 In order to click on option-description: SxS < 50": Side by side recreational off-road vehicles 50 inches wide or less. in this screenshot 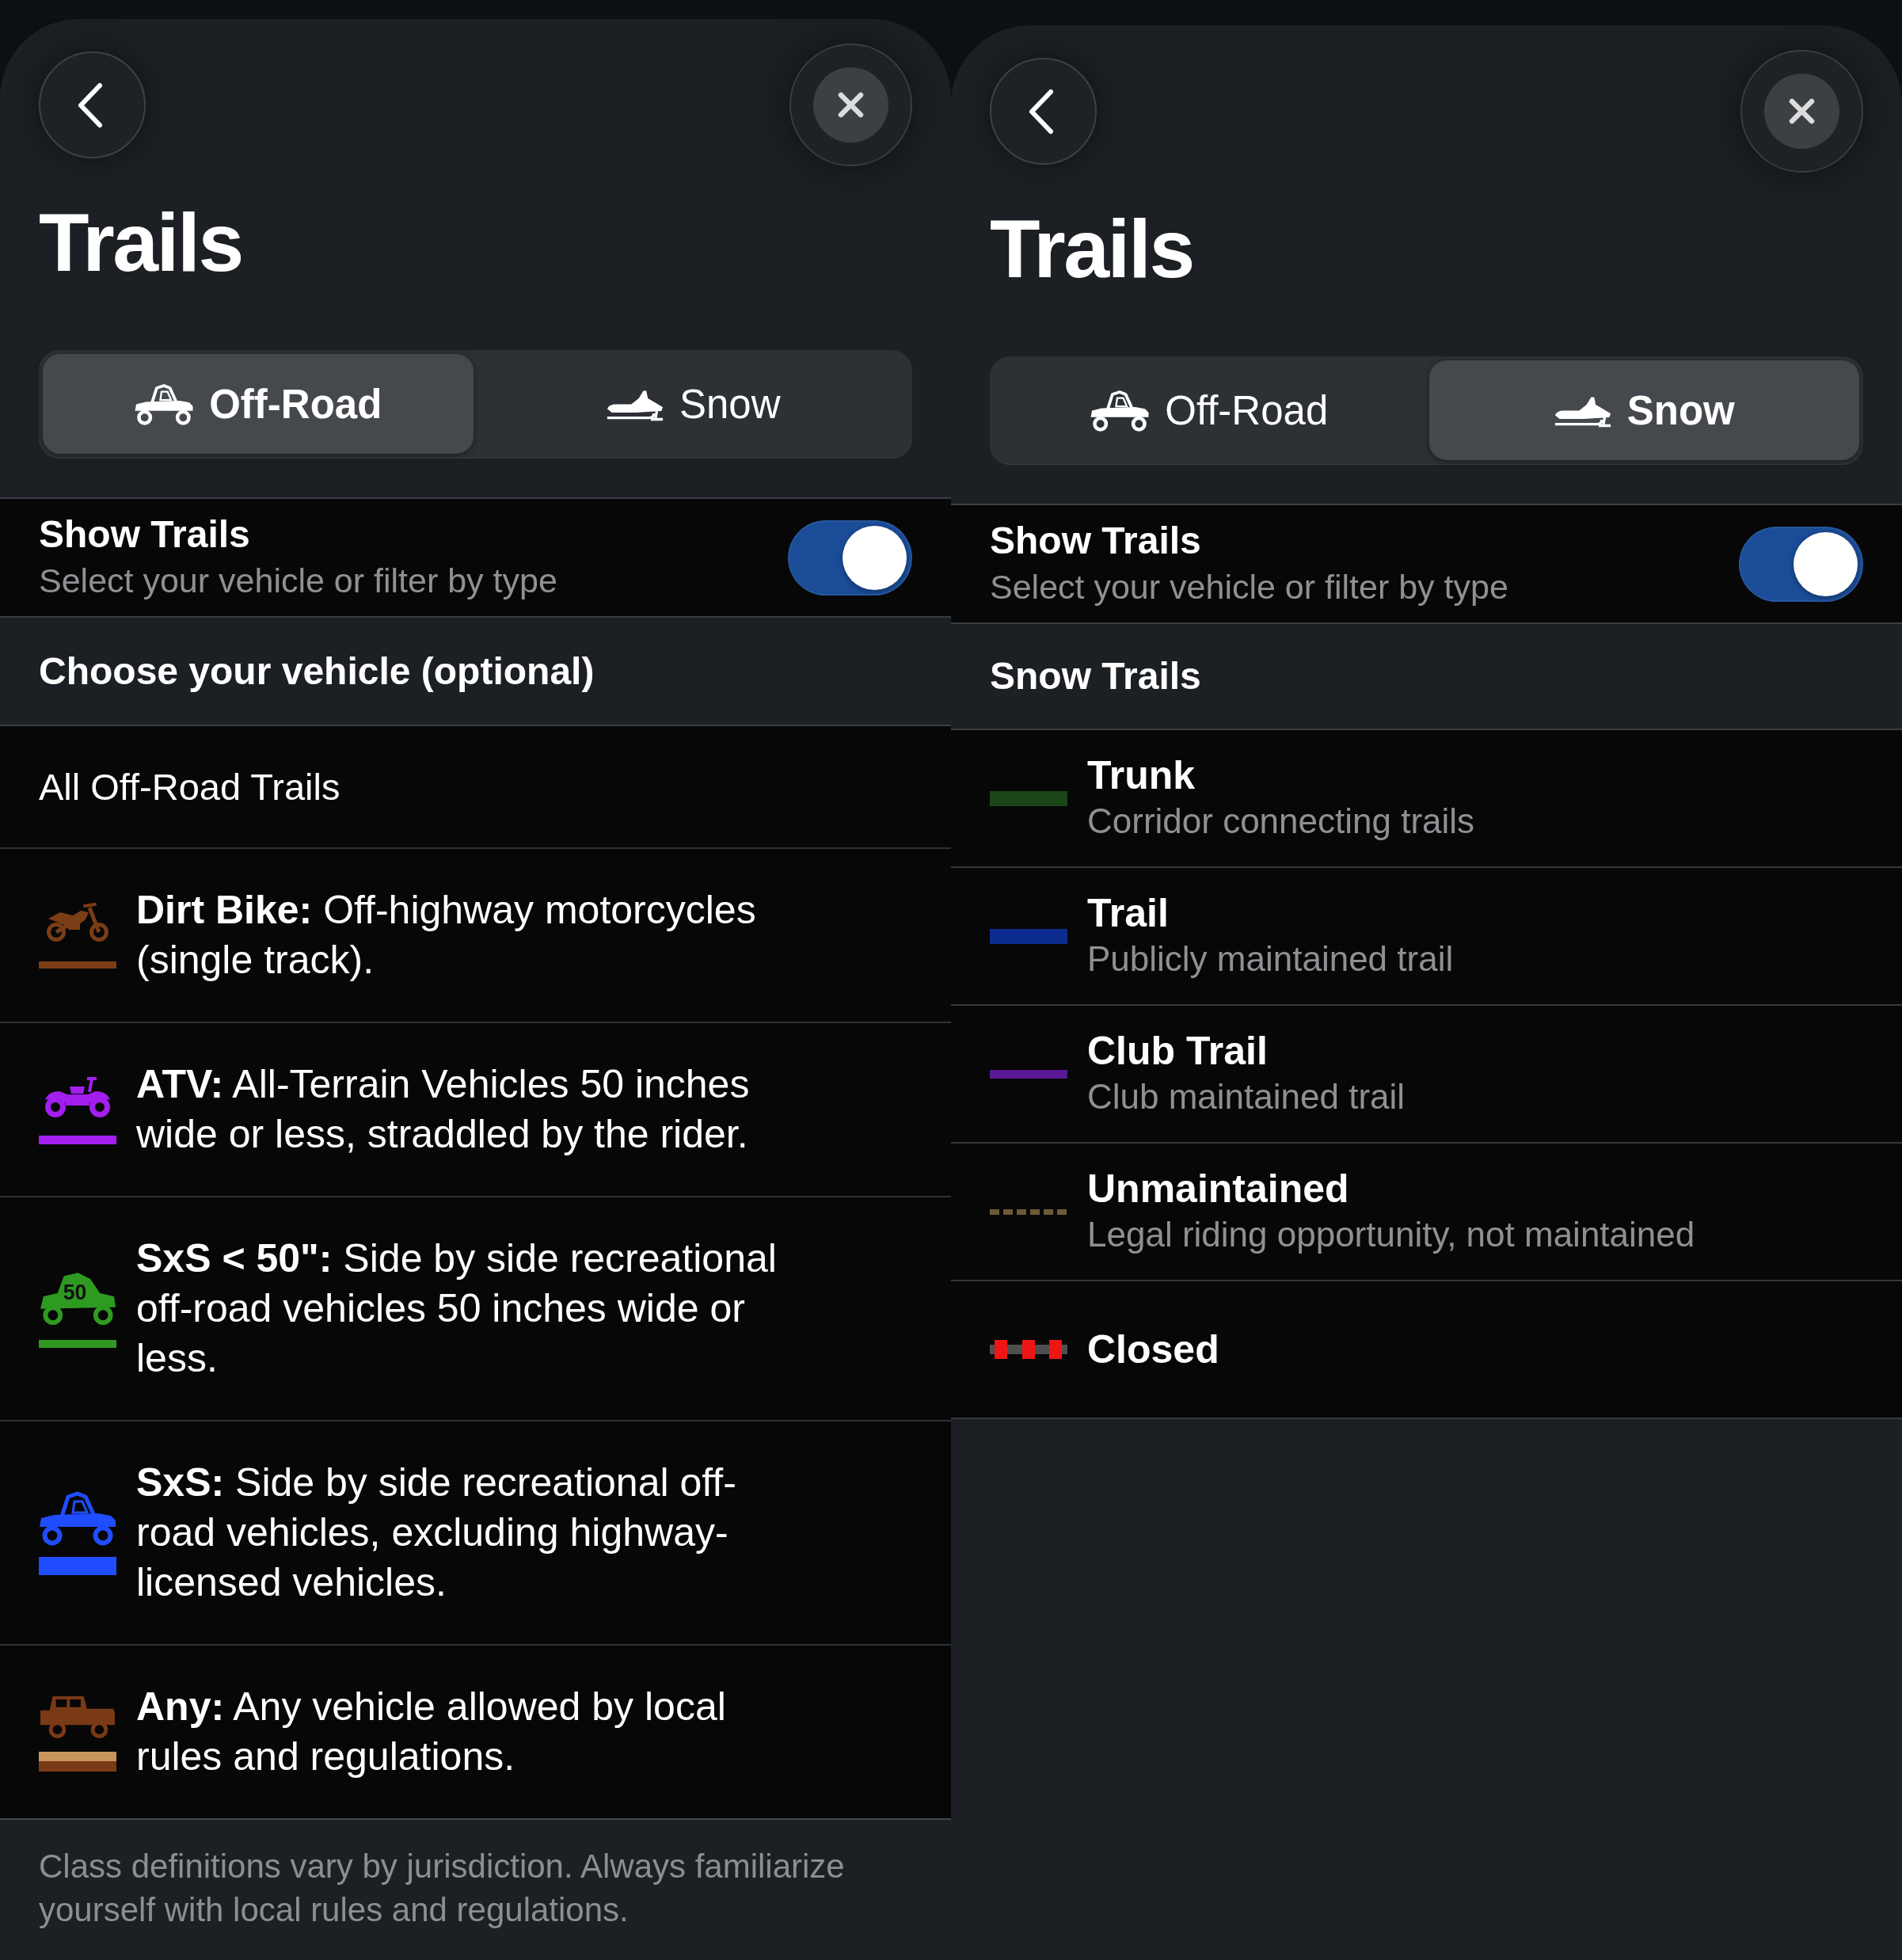, I will do `click(457, 1308)`.